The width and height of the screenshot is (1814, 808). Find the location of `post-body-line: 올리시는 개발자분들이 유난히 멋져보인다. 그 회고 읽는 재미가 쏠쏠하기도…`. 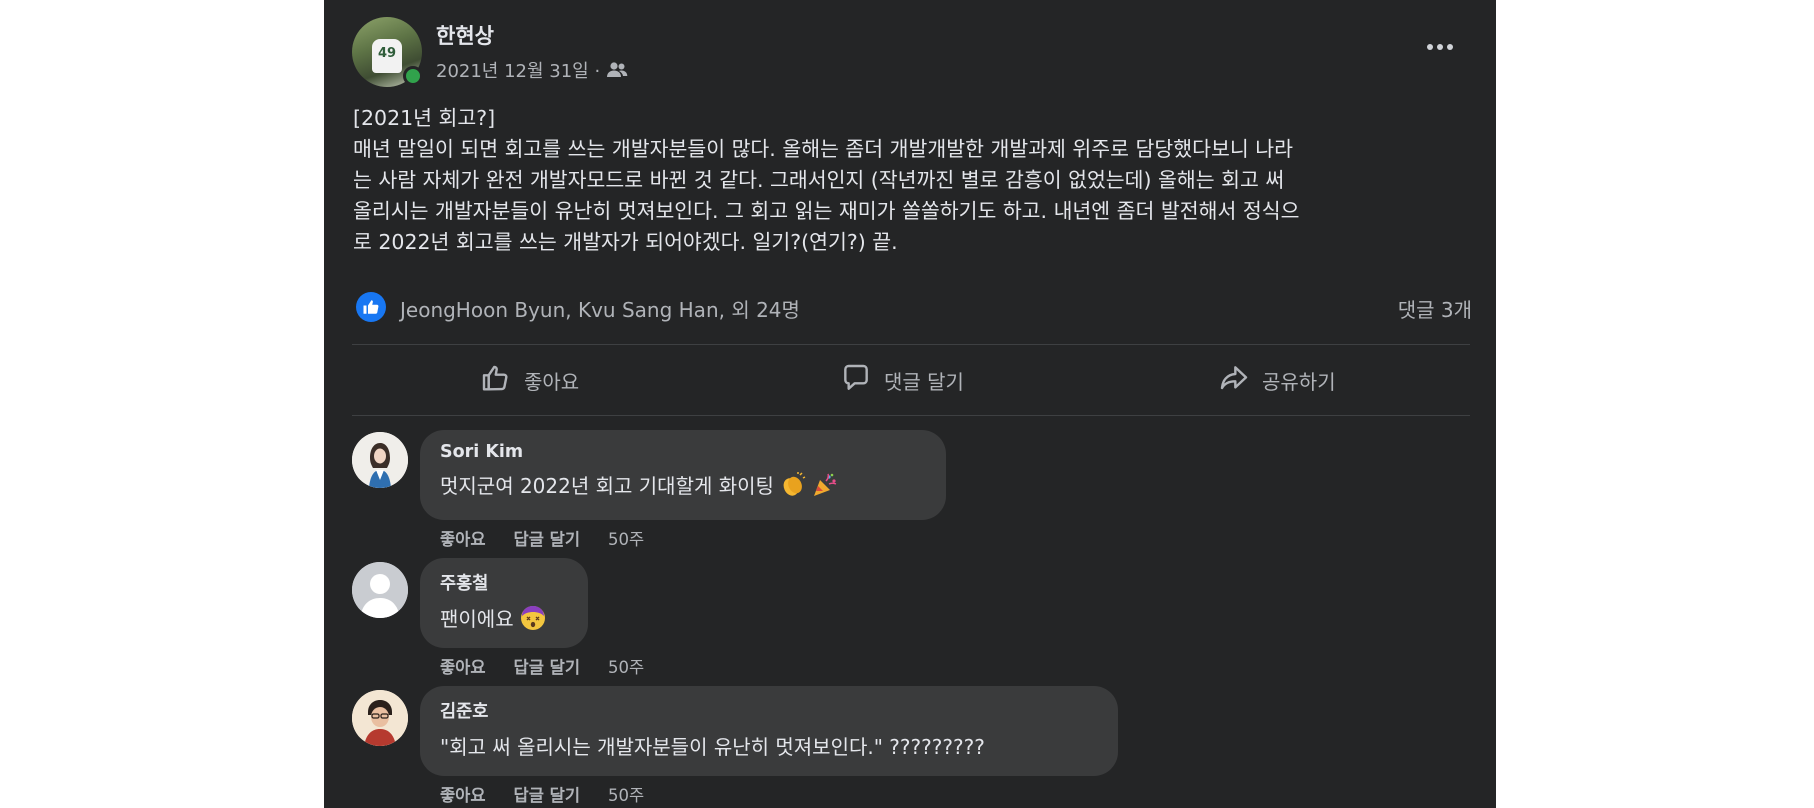

post-body-line: 올리시는 개발자분들이 유난히 멋져보인다. 그 회고 읽는 재미가 쏠쏠하기도… is located at coordinates (826, 211).